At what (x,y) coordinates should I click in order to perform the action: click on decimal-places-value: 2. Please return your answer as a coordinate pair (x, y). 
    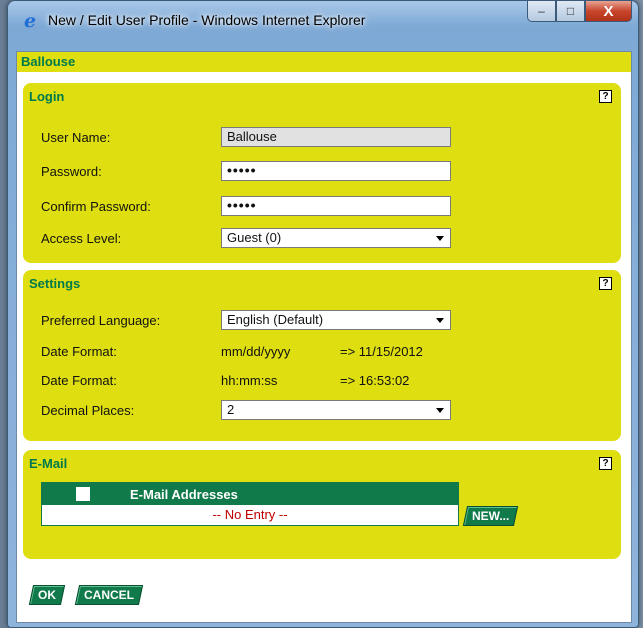
    Looking at the image, I should click on (231, 409).